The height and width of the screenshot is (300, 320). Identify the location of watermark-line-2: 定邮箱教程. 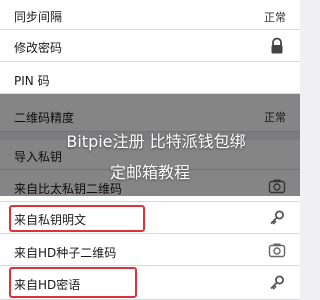
(149, 172).